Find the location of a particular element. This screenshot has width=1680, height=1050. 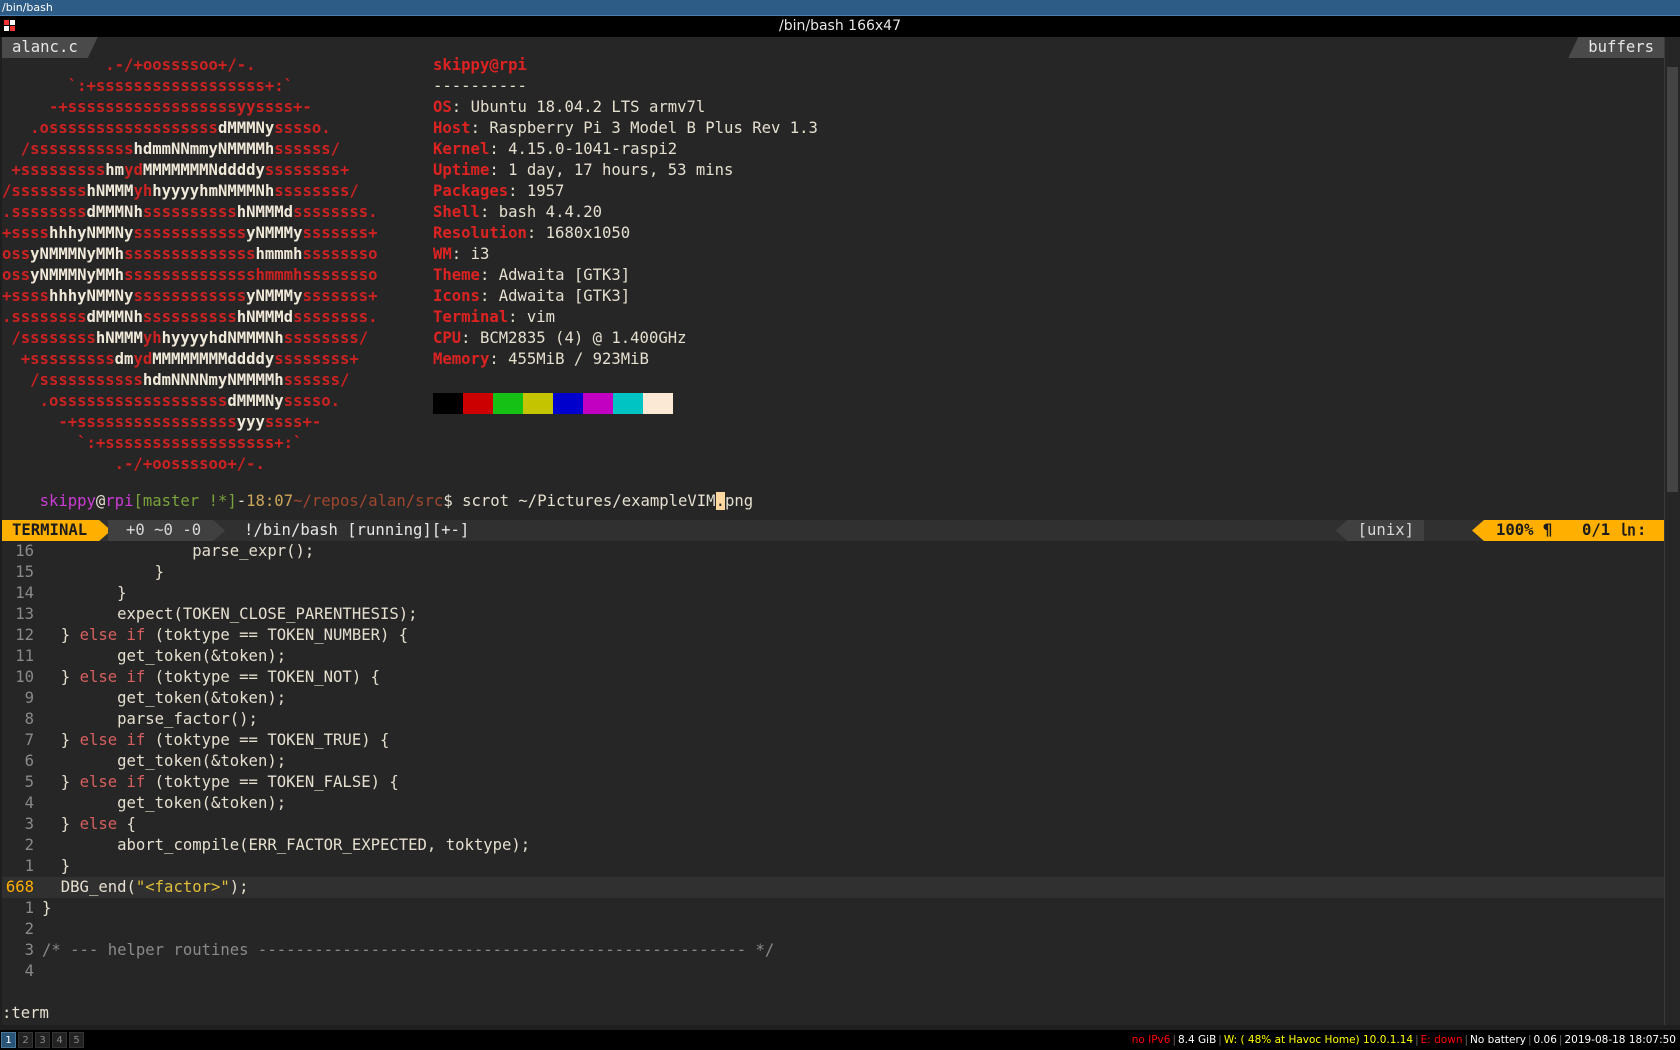

workspace-button-5: 5 is located at coordinates (76, 1040).